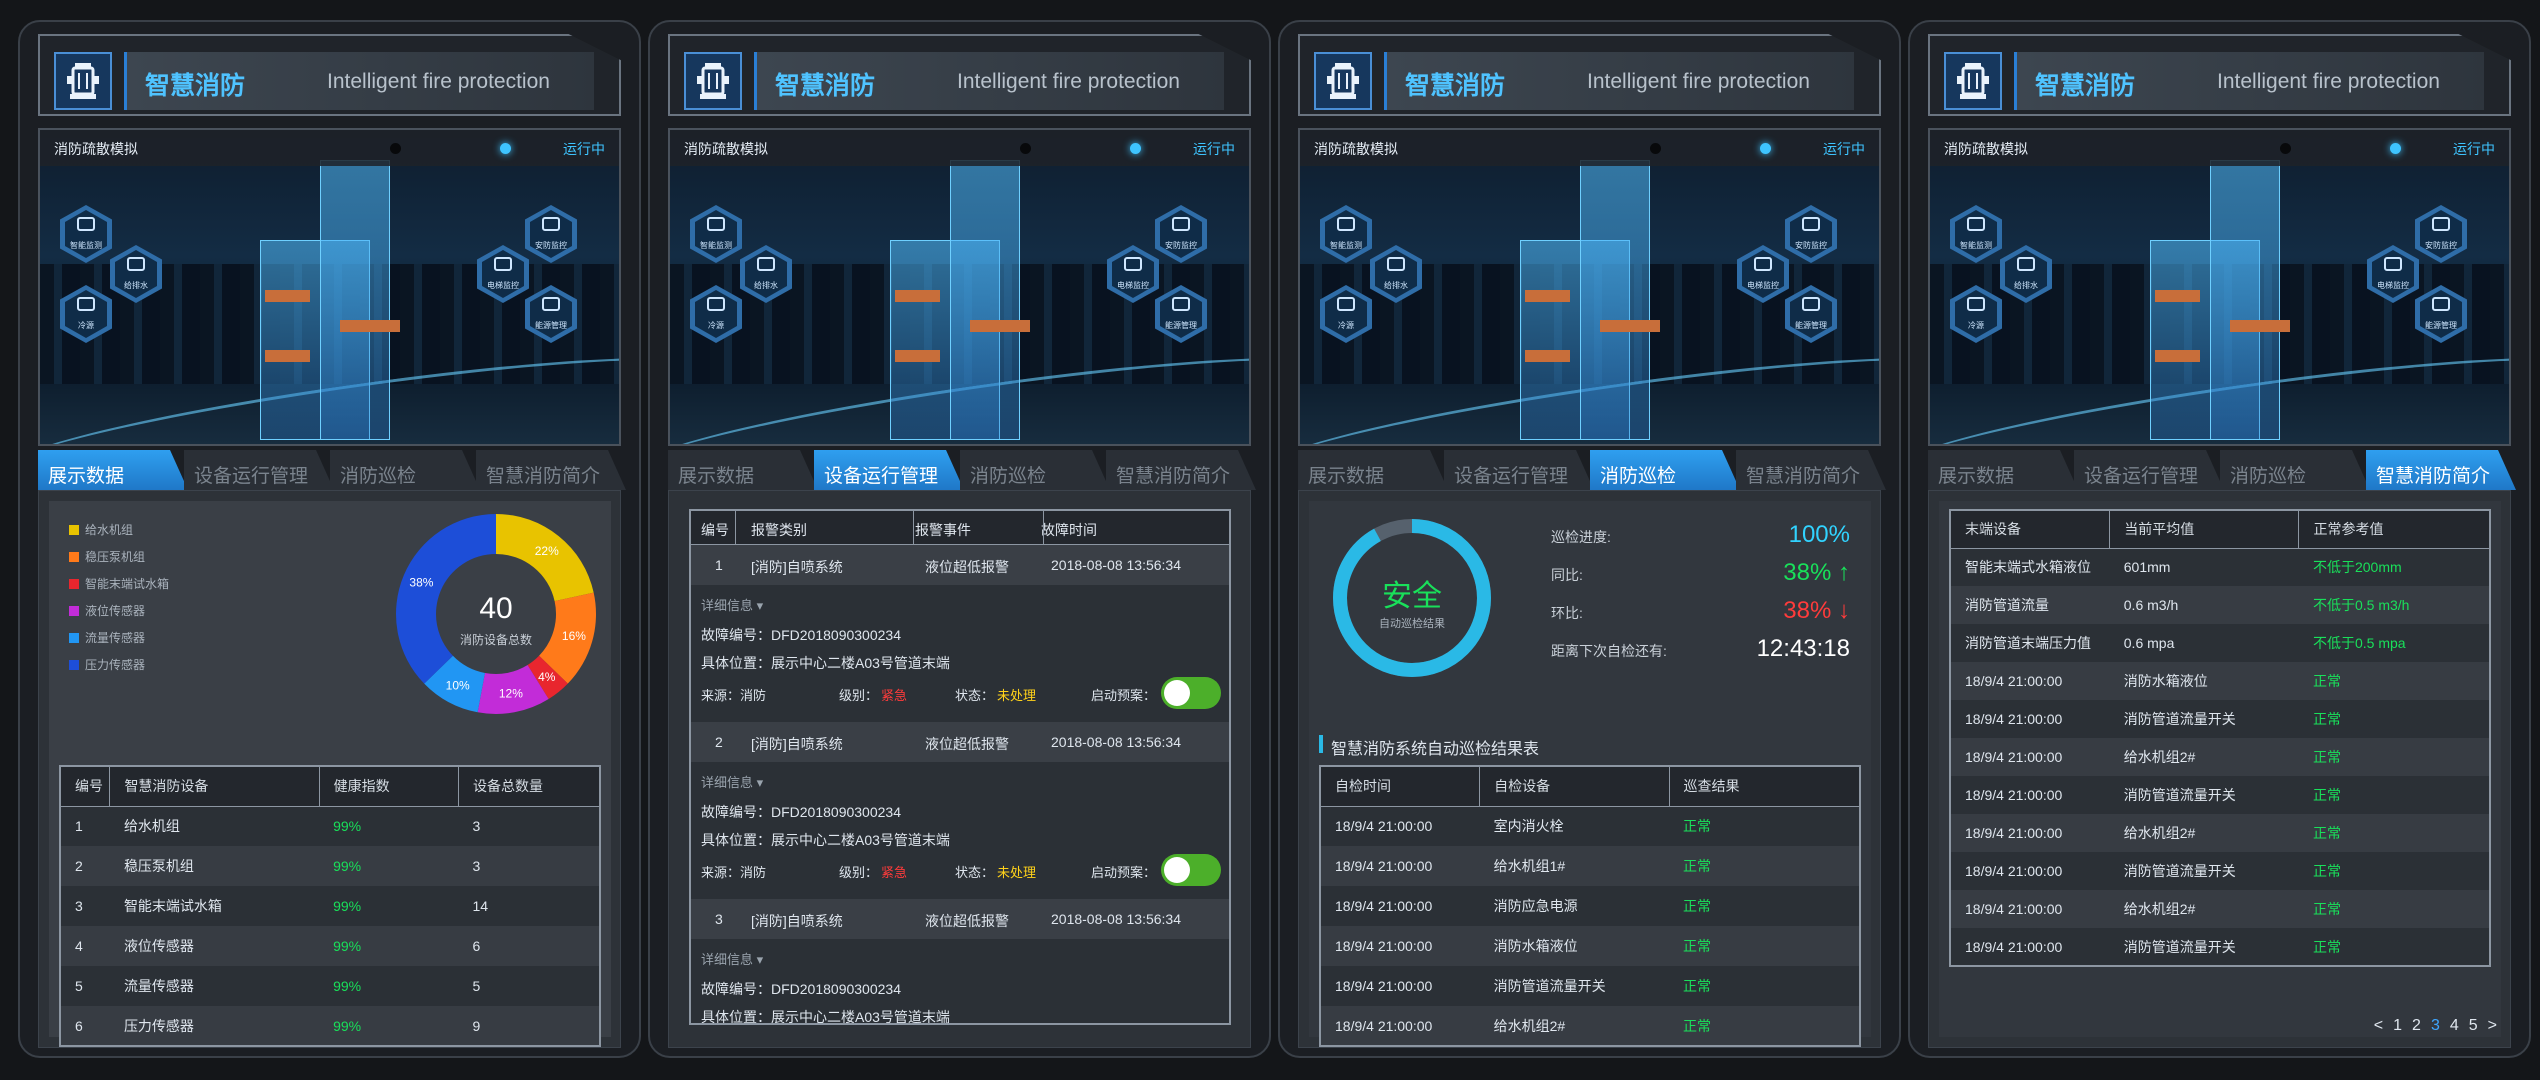 Image resolution: width=2540 pixels, height=1080 pixels. I want to click on column-header: 自检时间, so click(1400, 786).